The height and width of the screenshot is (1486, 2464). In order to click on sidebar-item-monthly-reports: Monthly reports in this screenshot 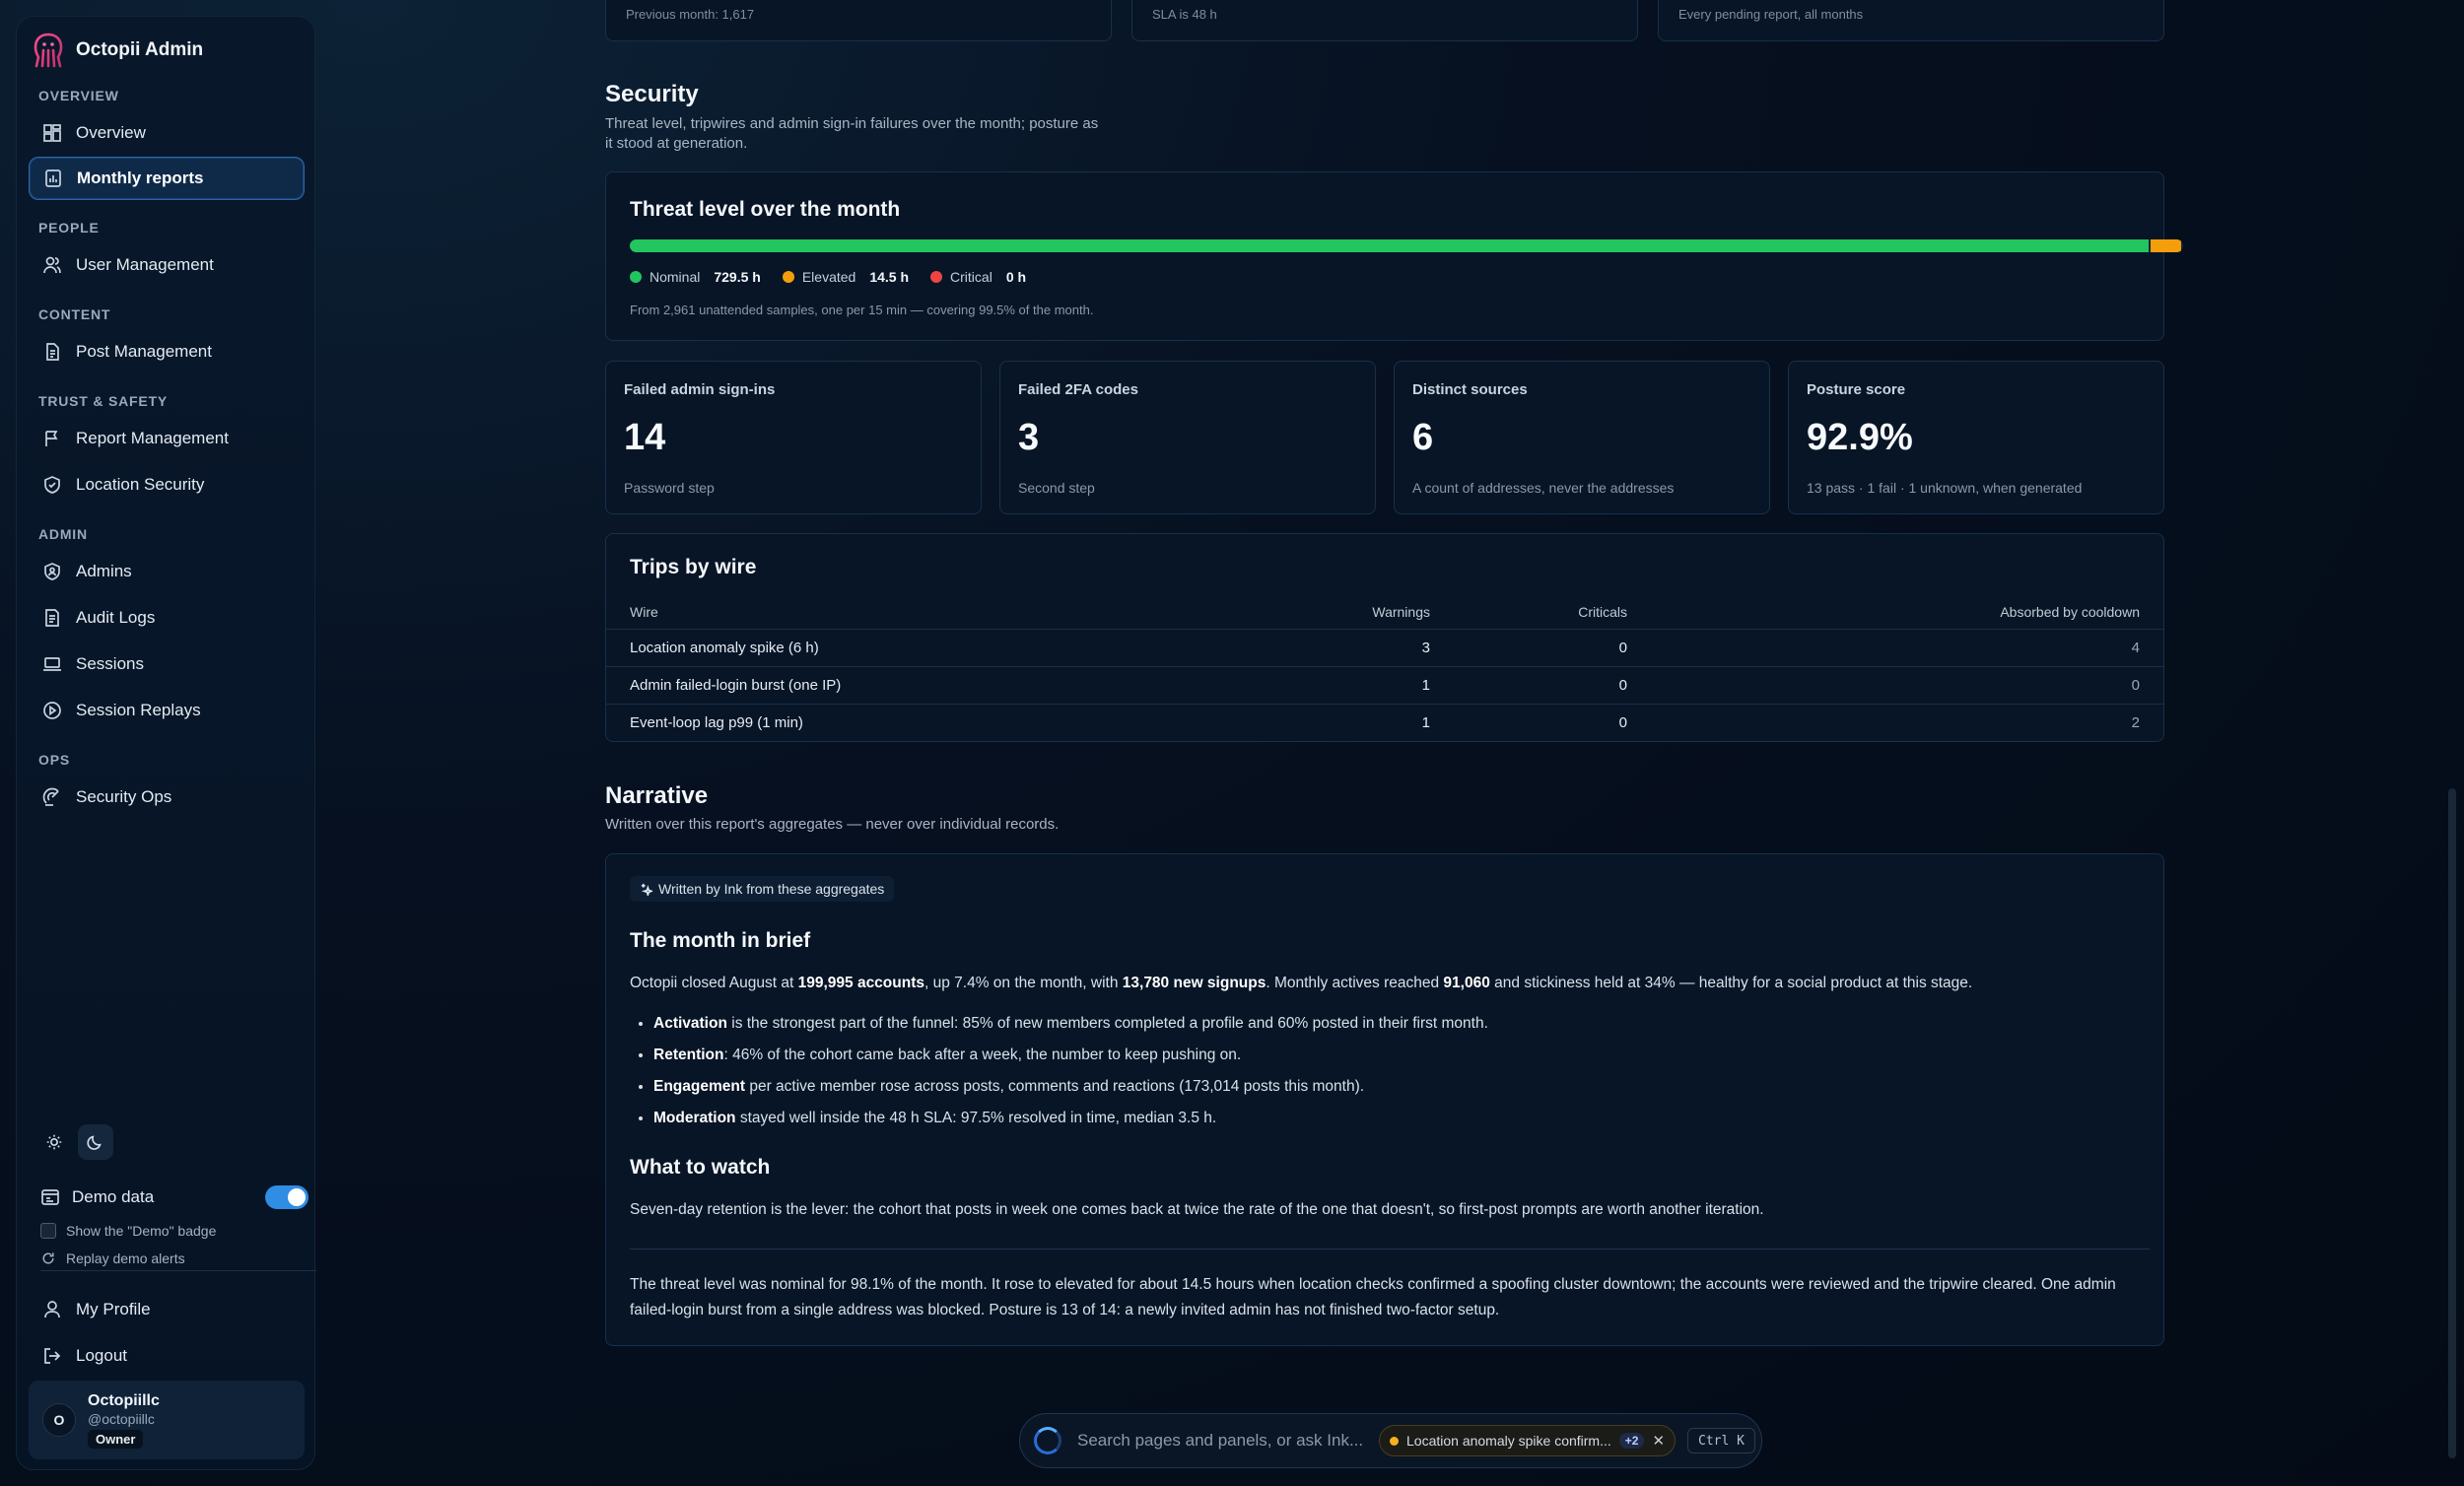, I will do `click(167, 178)`.